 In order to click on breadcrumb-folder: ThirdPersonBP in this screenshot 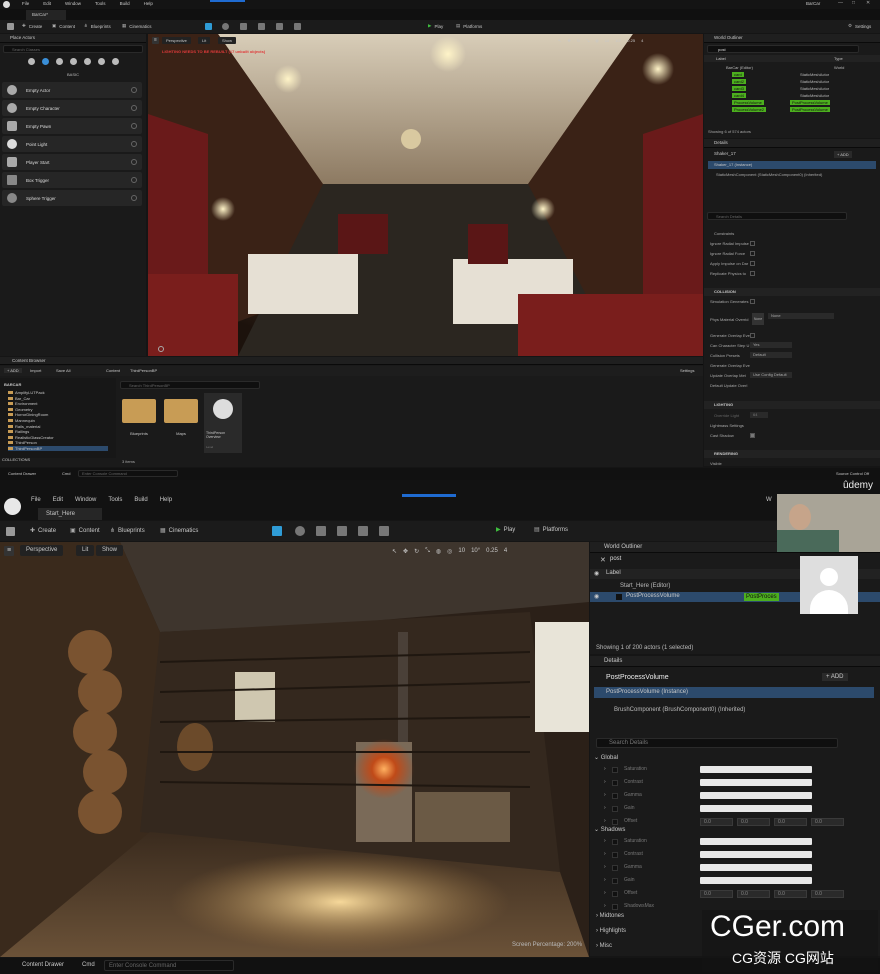, I will do `click(143, 370)`.